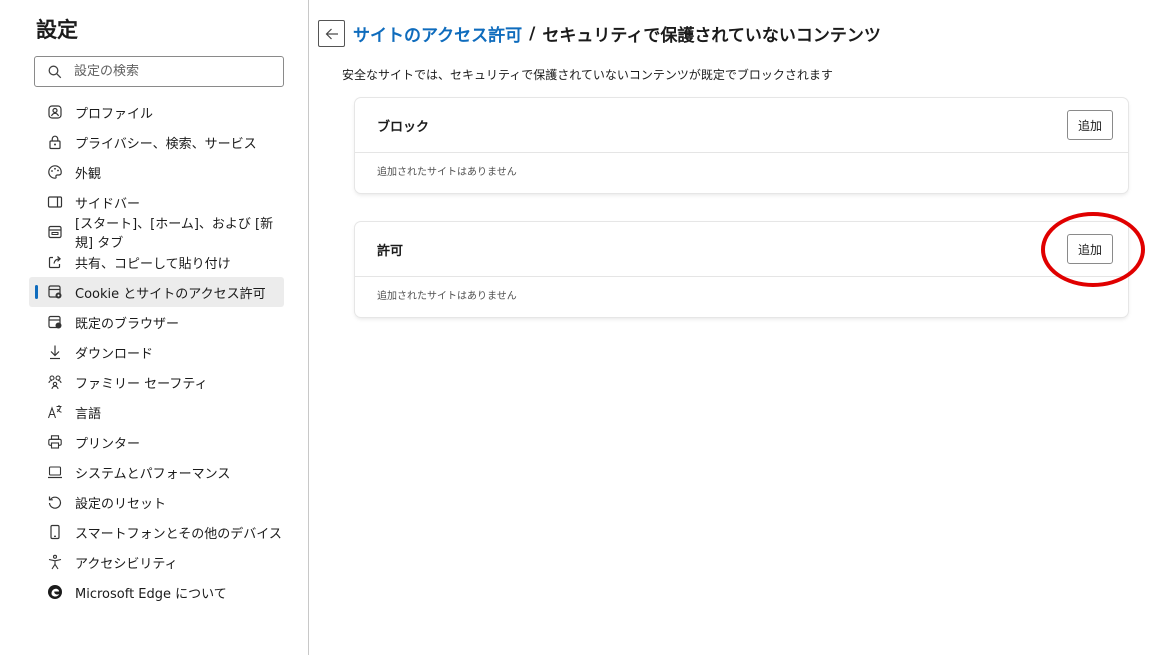 This screenshot has height=655, width=1157. Describe the element at coordinates (741, 249) in the screenshot. I see `allow-card-header: 許可 追加` at that location.